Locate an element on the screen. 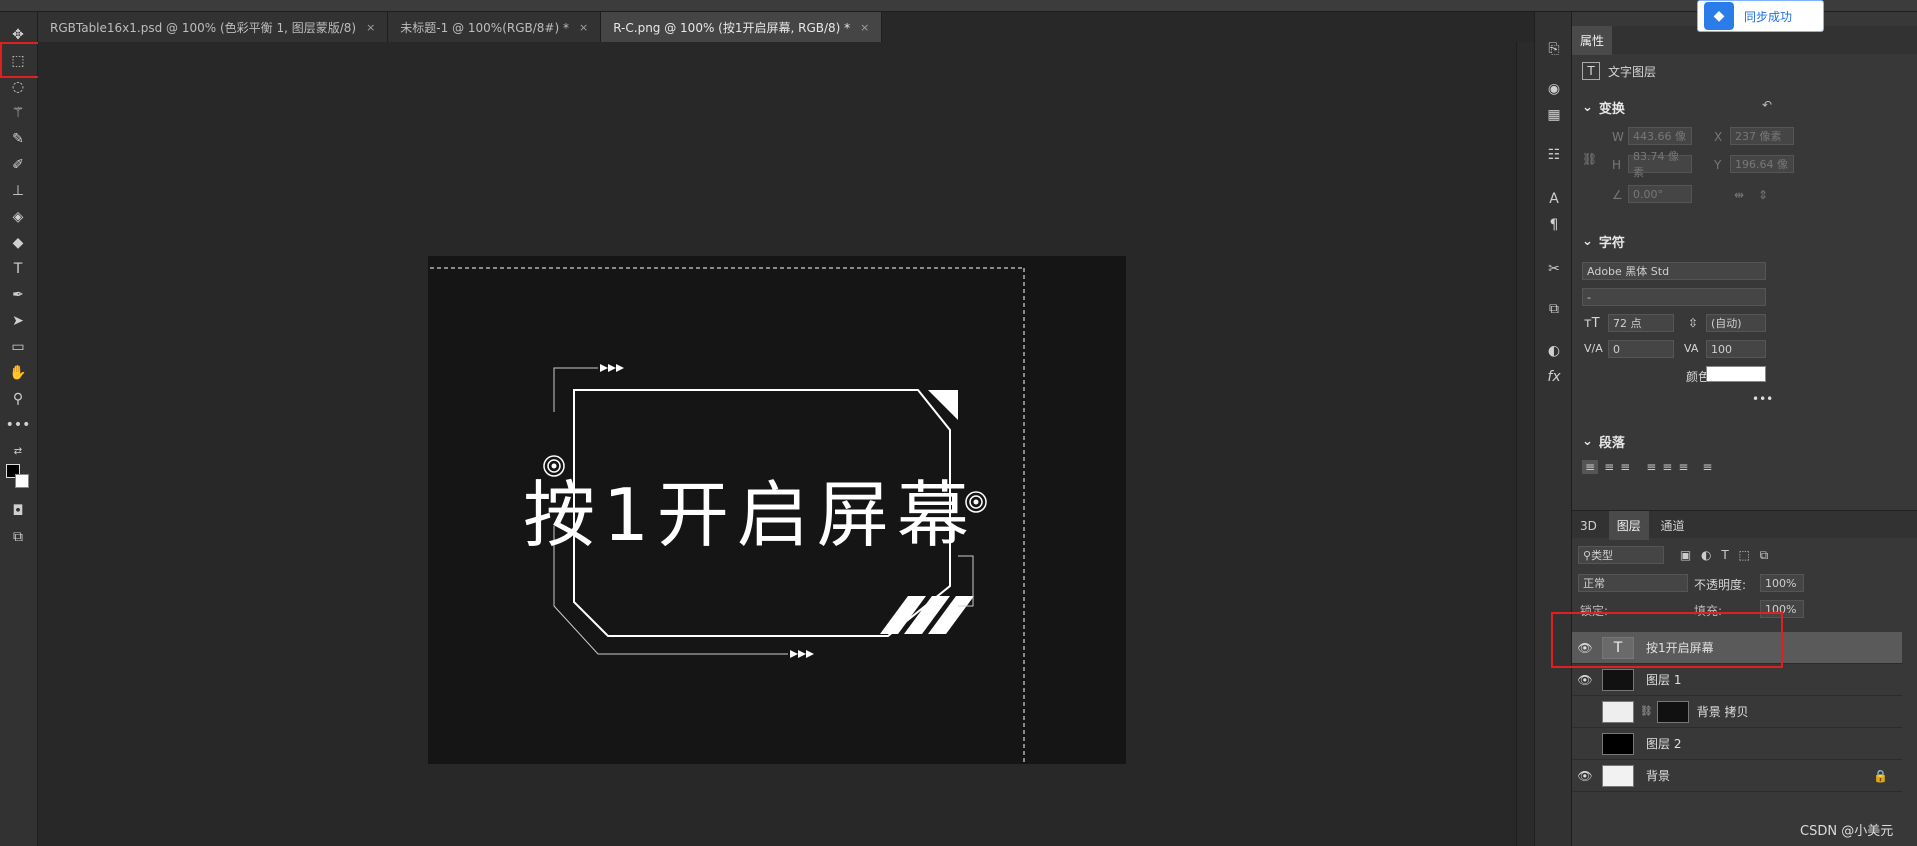 The width and height of the screenshot is (1917, 846). eraser-icon: ◈ is located at coordinates (18, 217).